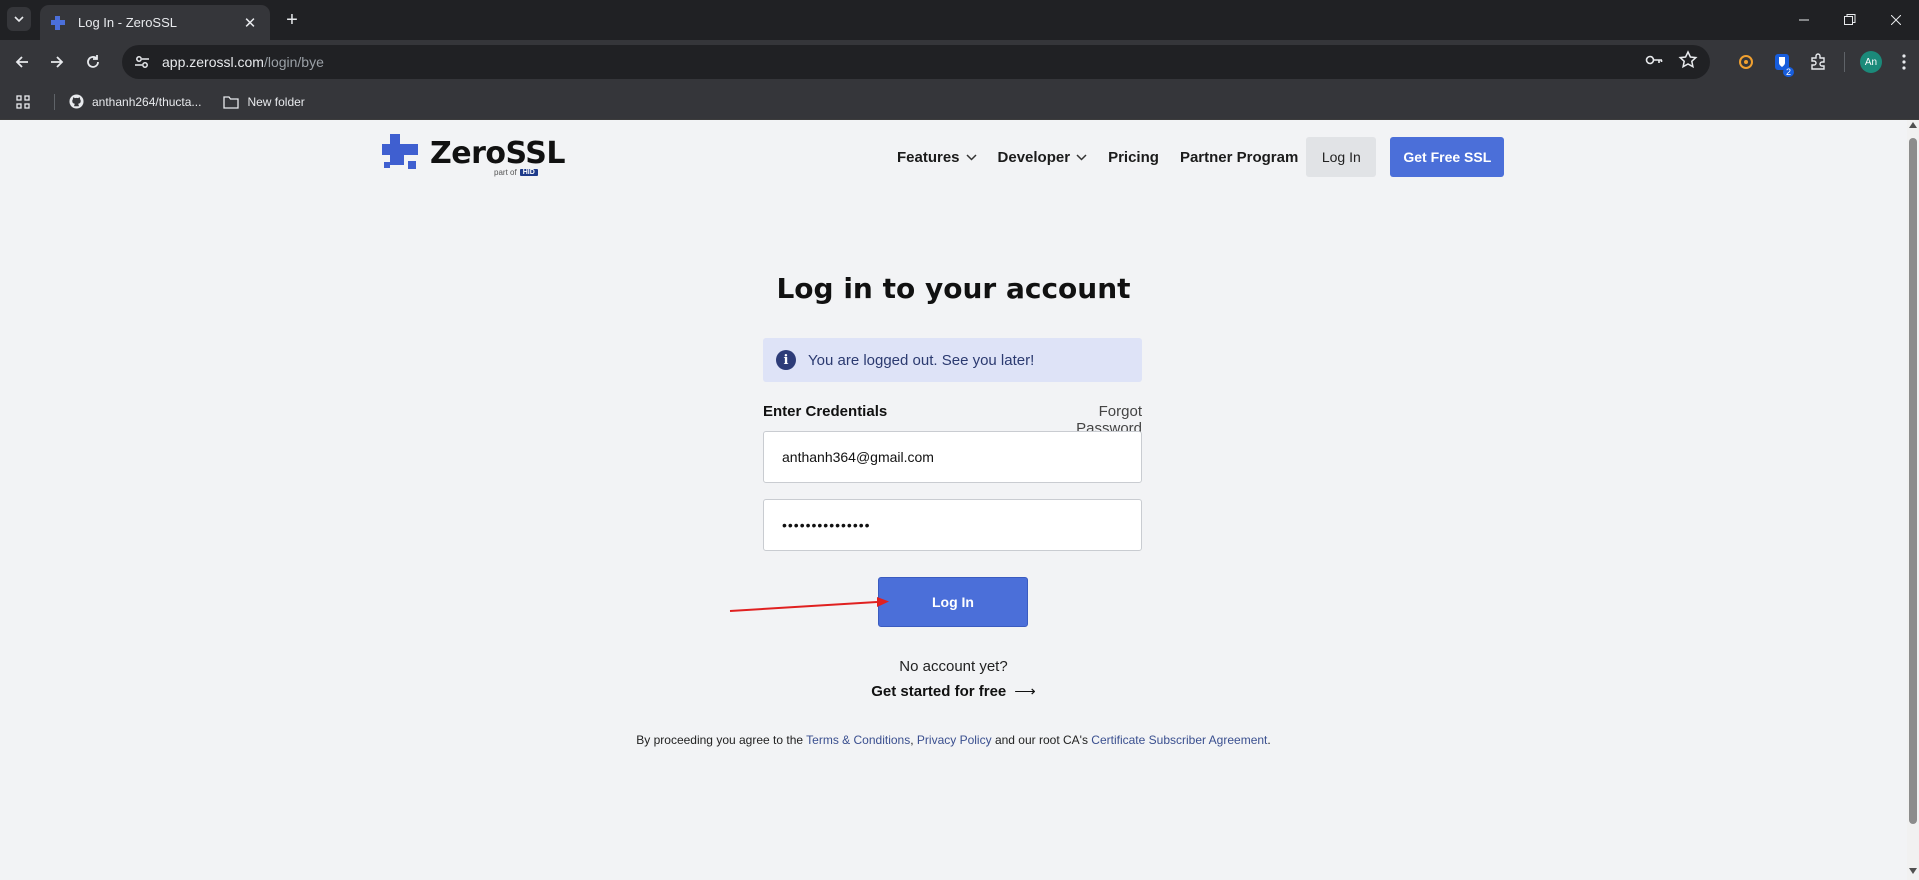 This screenshot has width=1919, height=880. I want to click on subscriber-agreement-link: Certificate Subscriber Agreement, so click(1179, 740).